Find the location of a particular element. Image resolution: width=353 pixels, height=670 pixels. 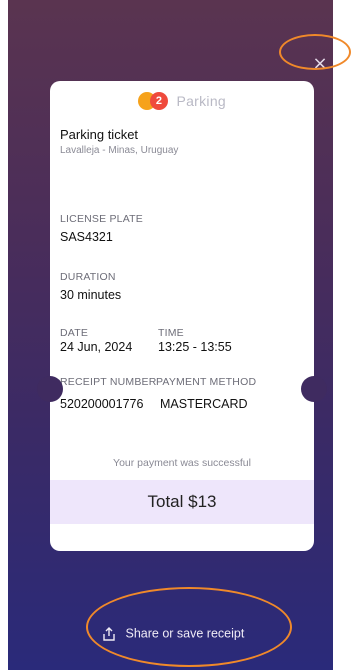

share-receipt-label: Share or save receipt is located at coordinates (185, 633).